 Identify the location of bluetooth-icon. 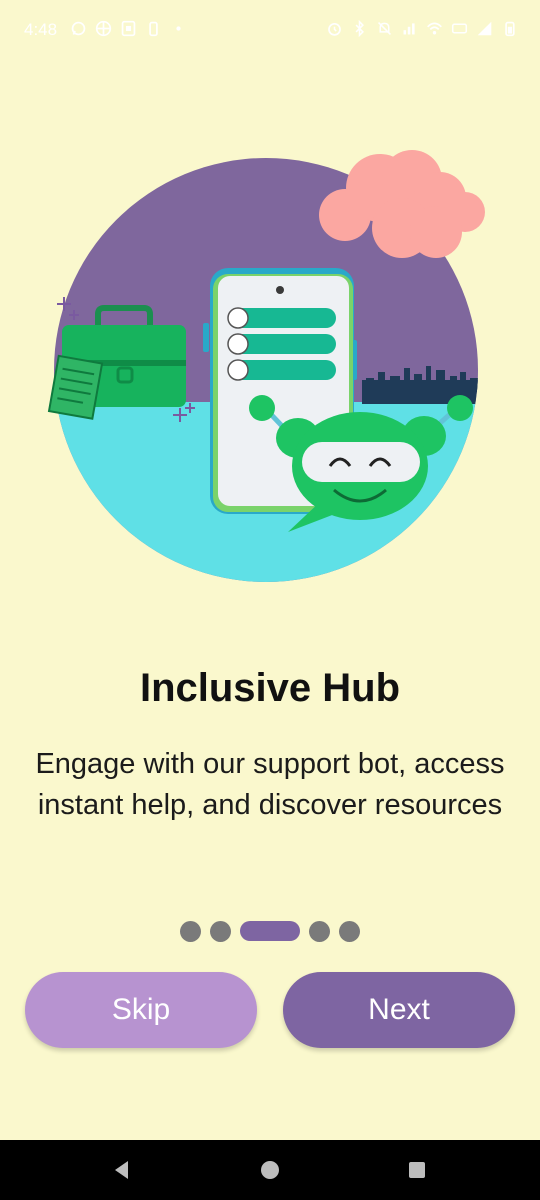
(359, 28).